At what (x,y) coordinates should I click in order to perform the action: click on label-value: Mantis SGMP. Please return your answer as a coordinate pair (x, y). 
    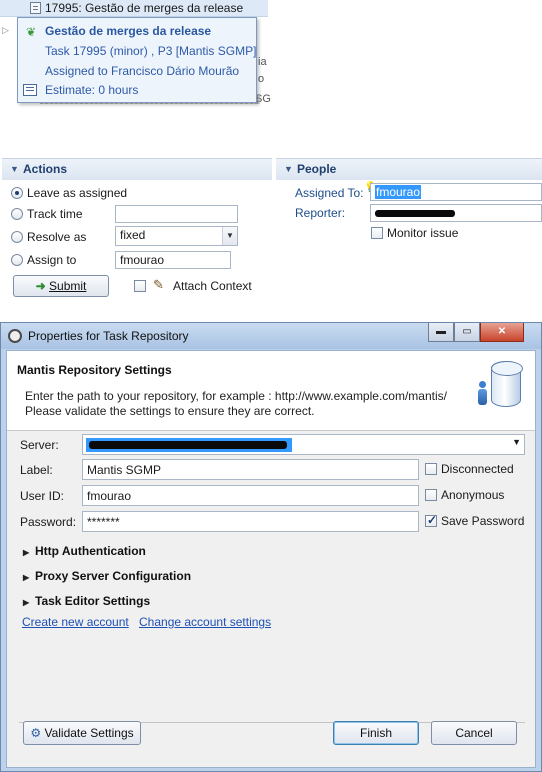
    Looking at the image, I should click on (124, 470).